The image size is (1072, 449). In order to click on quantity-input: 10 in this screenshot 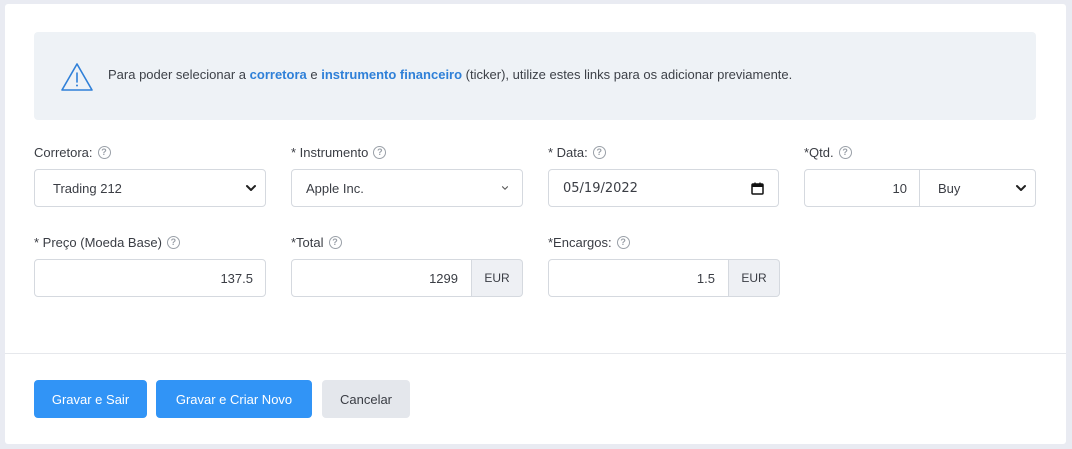, I will do `click(862, 188)`.